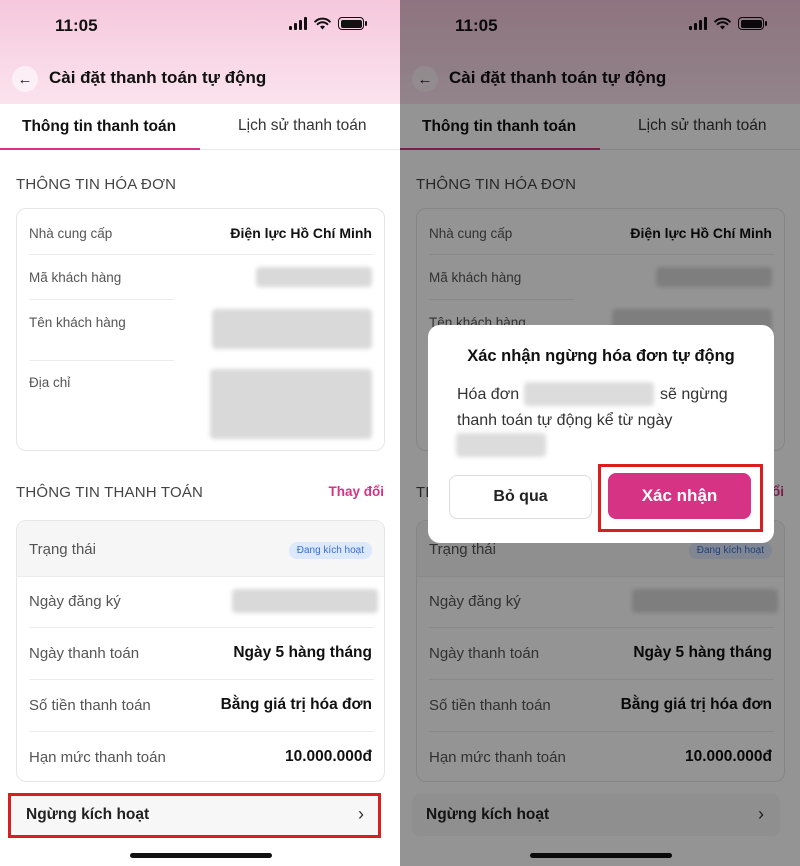 Image resolution: width=800 pixels, height=866 pixels. What do you see at coordinates (291, 404) in the screenshot?
I see `address-redacted` at bounding box center [291, 404].